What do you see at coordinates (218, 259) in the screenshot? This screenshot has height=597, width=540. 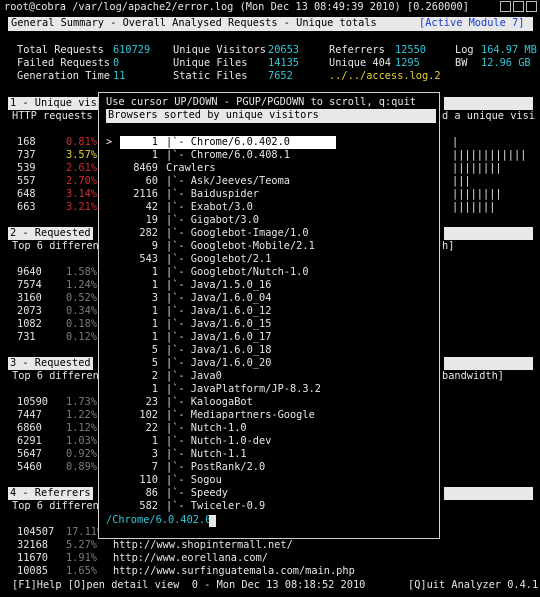 I see `list-item-name: |`- Googlebot/2.1` at bounding box center [218, 259].